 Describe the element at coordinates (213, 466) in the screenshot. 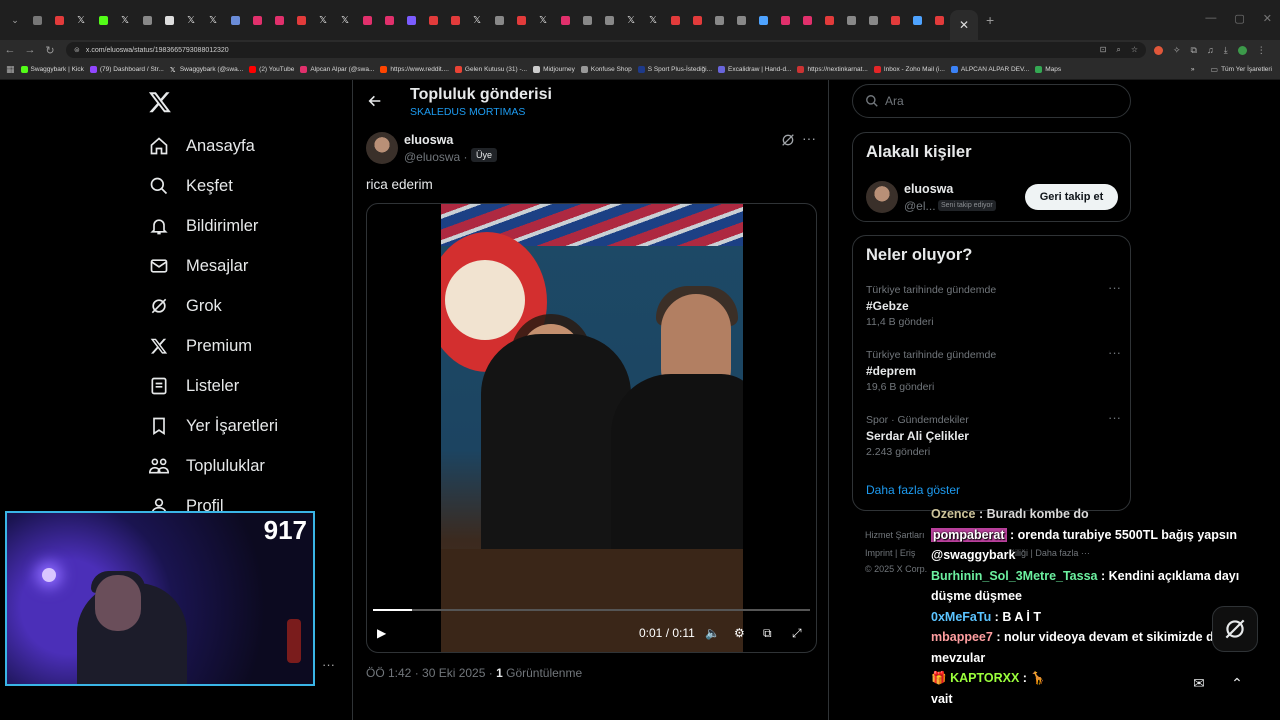

I see `nav-item-communities: Topluluklar` at that location.